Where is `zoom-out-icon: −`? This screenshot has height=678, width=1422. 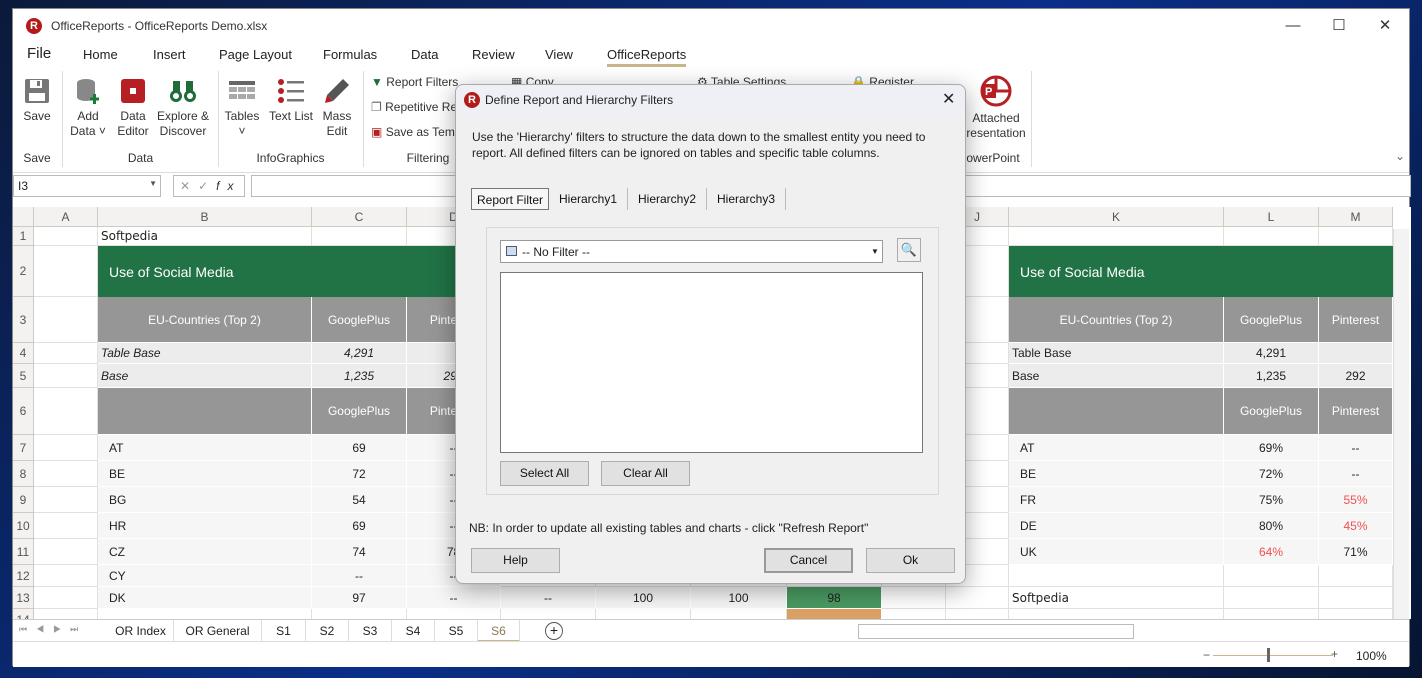 zoom-out-icon: − is located at coordinates (1206, 655).